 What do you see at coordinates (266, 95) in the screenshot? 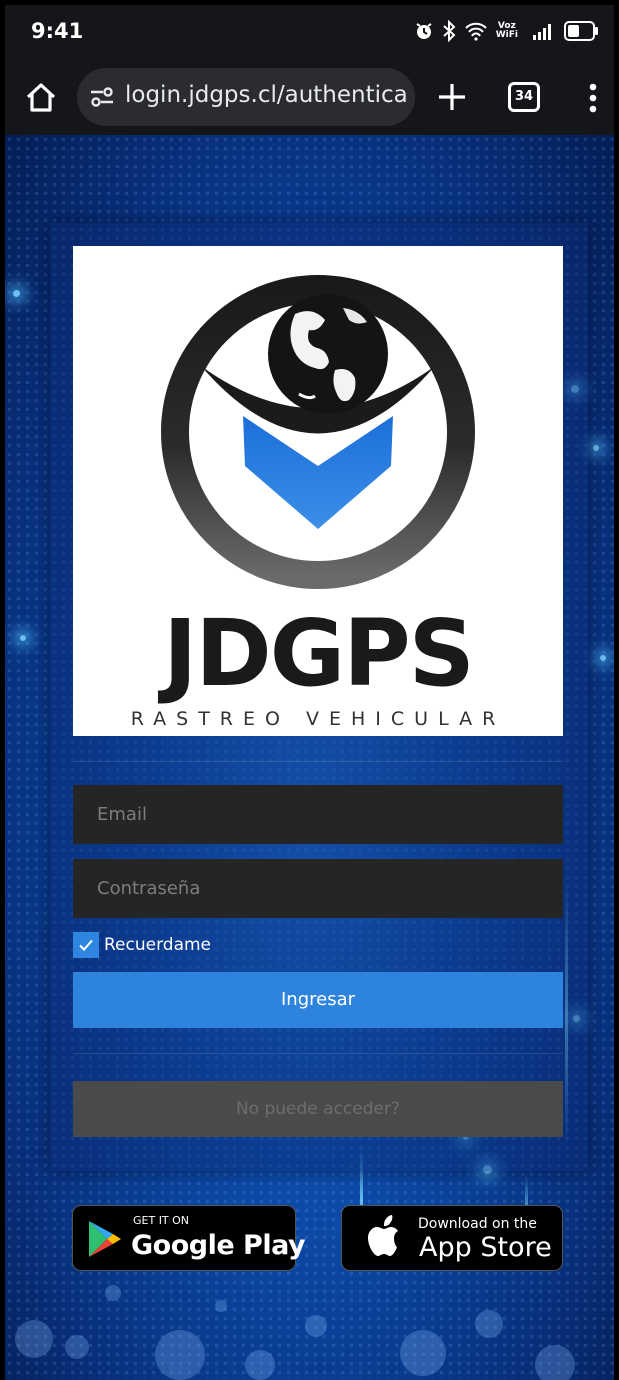
I see `url-text: login.jdgps.cl/authentica` at bounding box center [266, 95].